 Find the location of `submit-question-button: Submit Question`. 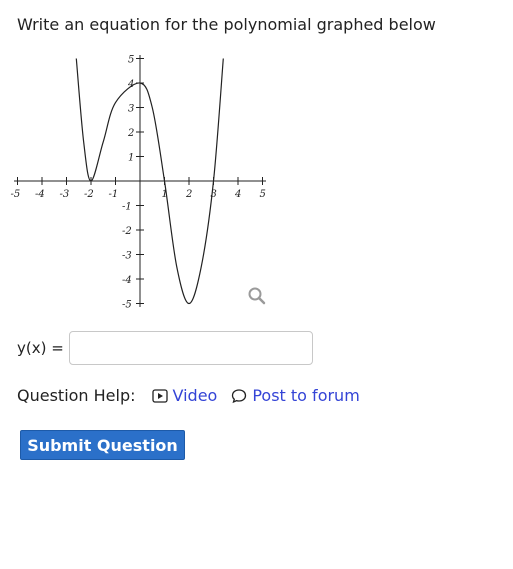

submit-question-button: Submit Question is located at coordinates (102, 445).